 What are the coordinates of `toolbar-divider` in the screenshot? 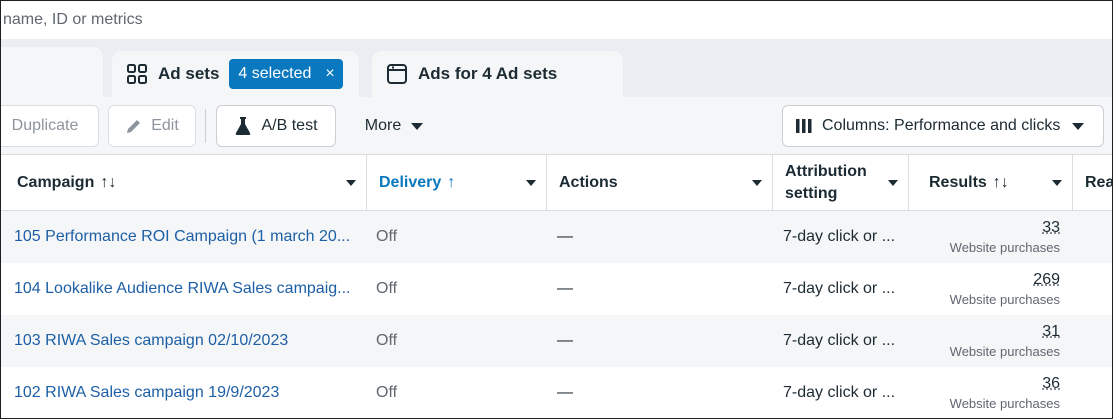 It's located at (205, 126).